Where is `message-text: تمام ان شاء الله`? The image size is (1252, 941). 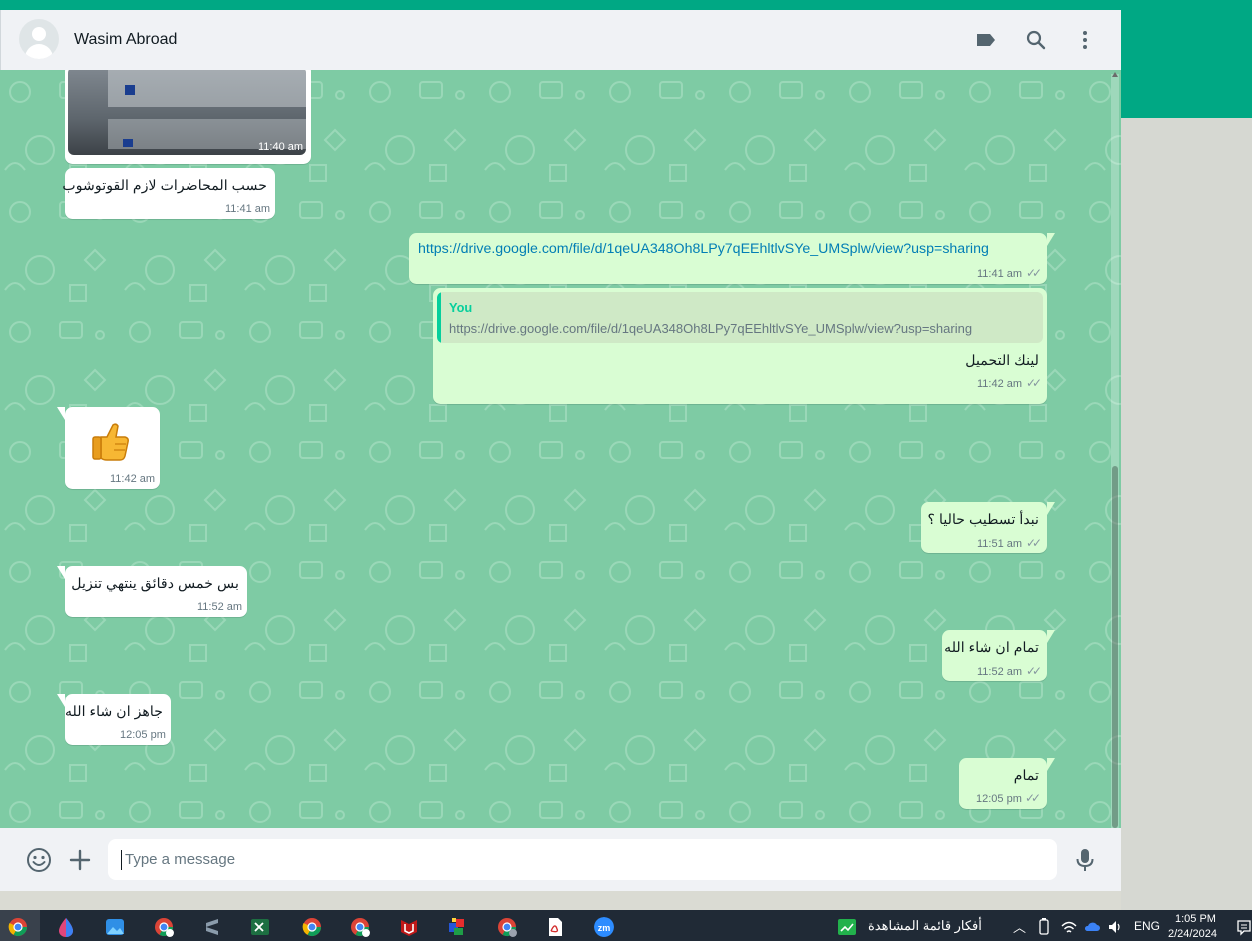 message-text: تمام ان شاء الله is located at coordinates (991, 648).